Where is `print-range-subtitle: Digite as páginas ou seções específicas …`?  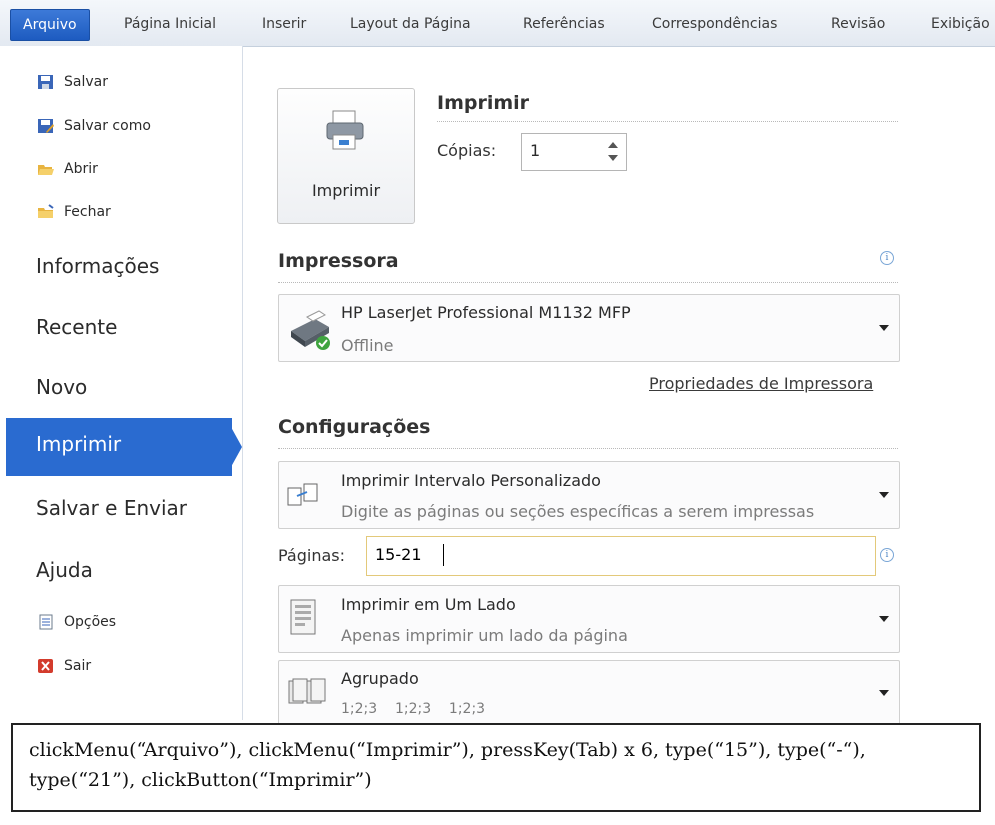
print-range-subtitle: Digite as páginas ou seções específicas … is located at coordinates (578, 511).